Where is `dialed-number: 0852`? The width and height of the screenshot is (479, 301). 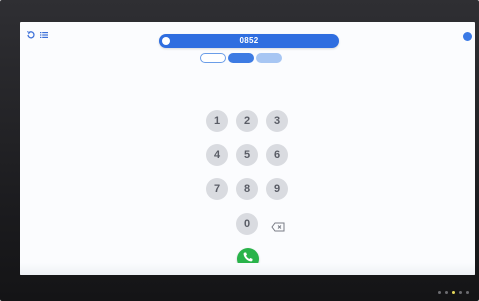 dialed-number: 0852 is located at coordinates (249, 40).